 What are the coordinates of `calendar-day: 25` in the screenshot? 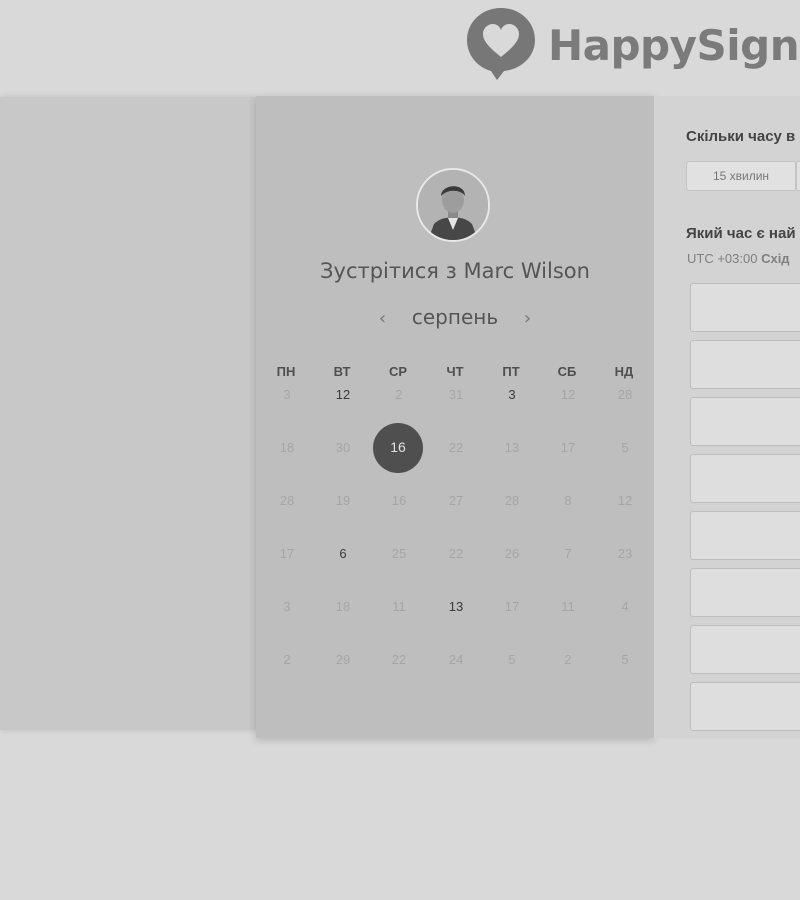 It's located at (399, 553).